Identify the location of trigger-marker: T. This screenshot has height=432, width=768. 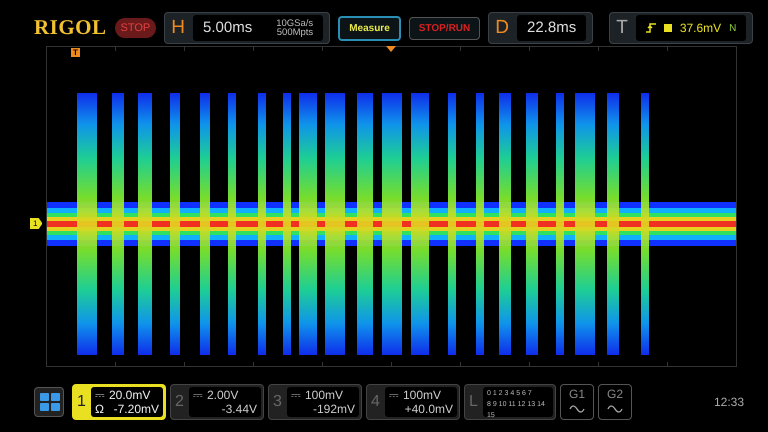
(75, 52).